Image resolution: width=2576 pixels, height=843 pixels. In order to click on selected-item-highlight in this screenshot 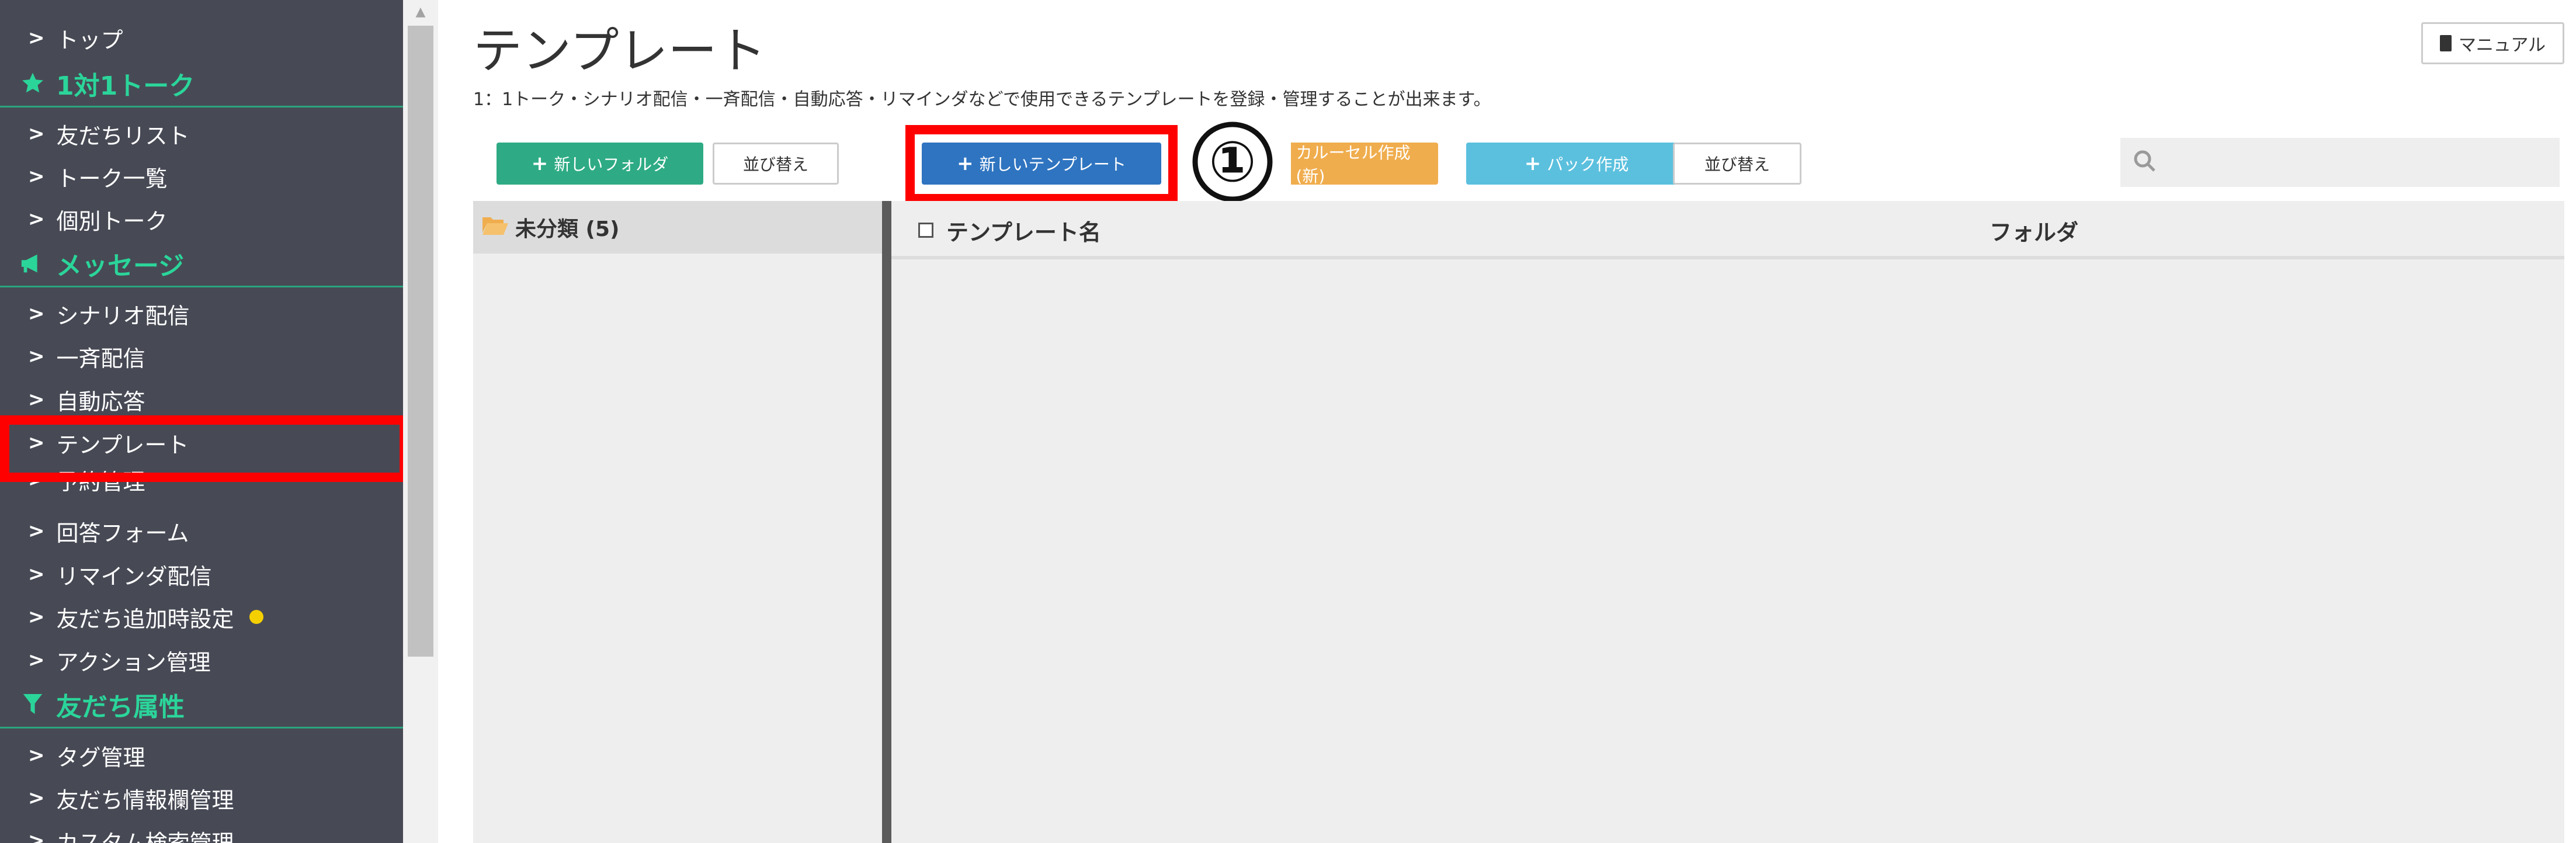, I will do `click(205, 448)`.